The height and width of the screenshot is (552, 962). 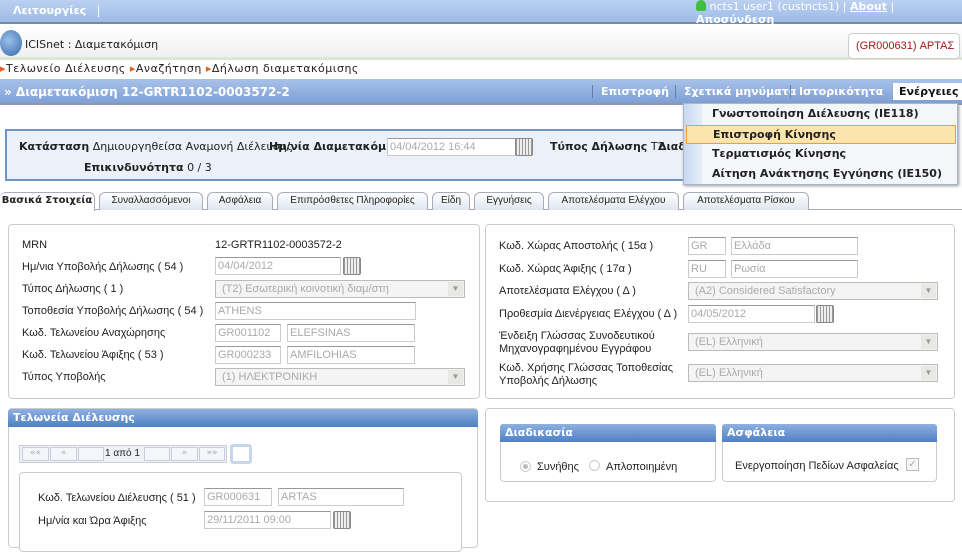 I want to click on functions-menu: Λειτουργίες, so click(x=49, y=10).